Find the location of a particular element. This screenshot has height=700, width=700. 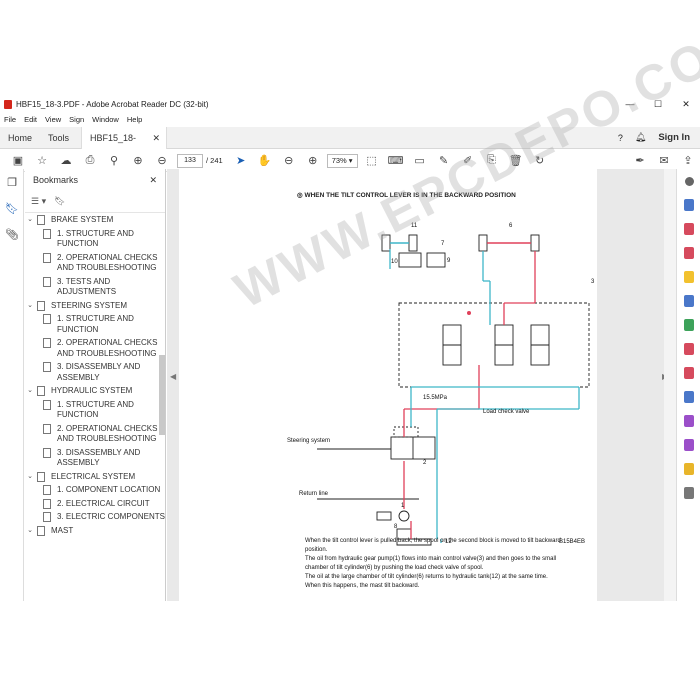

create-pdf-icon is located at coordinates (688, 229).